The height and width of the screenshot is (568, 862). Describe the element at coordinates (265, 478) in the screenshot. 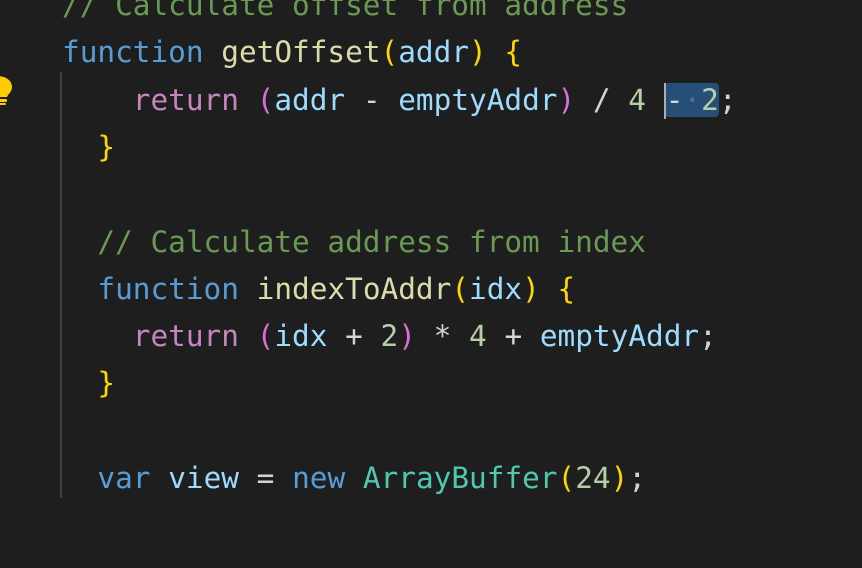

I see `code-token: =` at that location.